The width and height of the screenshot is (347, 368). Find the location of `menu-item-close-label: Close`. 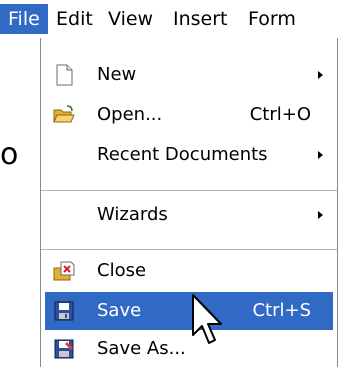

menu-item-close-label: Close is located at coordinates (122, 270).